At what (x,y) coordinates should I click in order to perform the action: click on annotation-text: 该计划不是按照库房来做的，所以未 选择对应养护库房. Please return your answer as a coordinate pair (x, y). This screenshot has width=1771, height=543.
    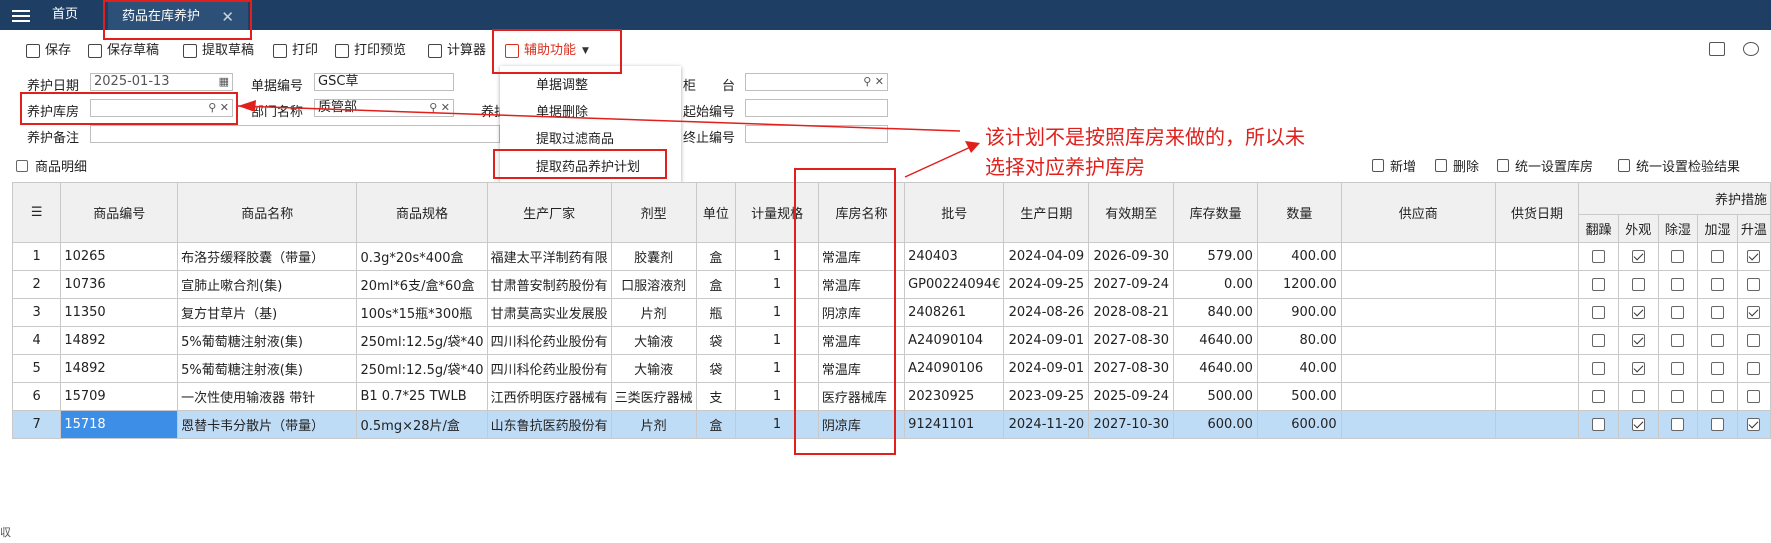
    Looking at the image, I should click on (1145, 152).